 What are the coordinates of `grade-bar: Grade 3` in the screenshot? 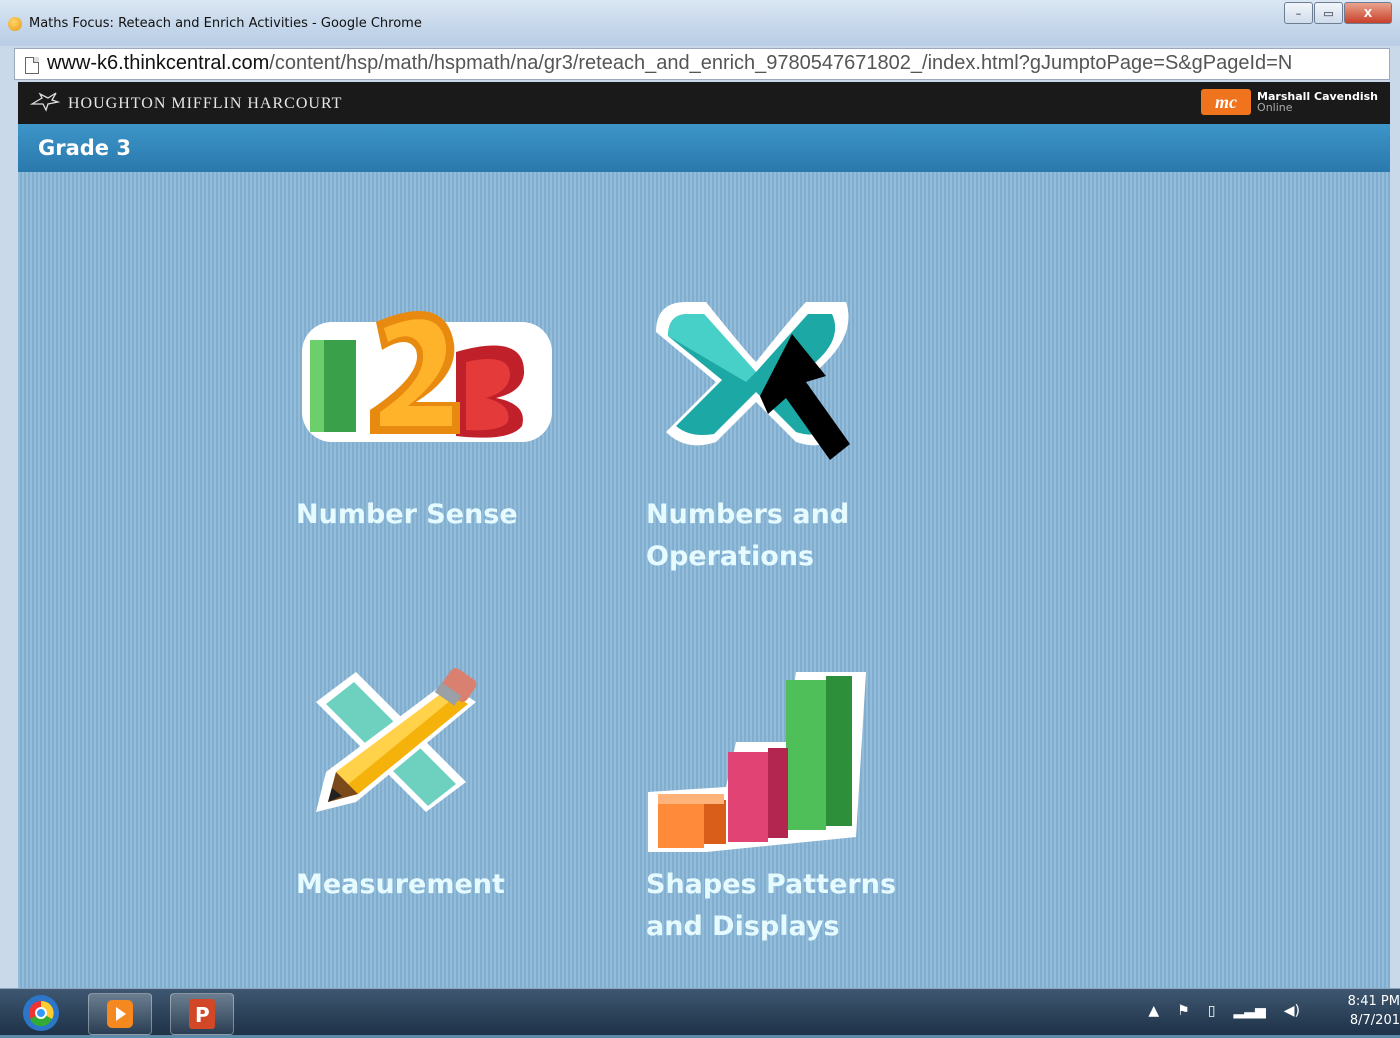 It's located at (704, 148).